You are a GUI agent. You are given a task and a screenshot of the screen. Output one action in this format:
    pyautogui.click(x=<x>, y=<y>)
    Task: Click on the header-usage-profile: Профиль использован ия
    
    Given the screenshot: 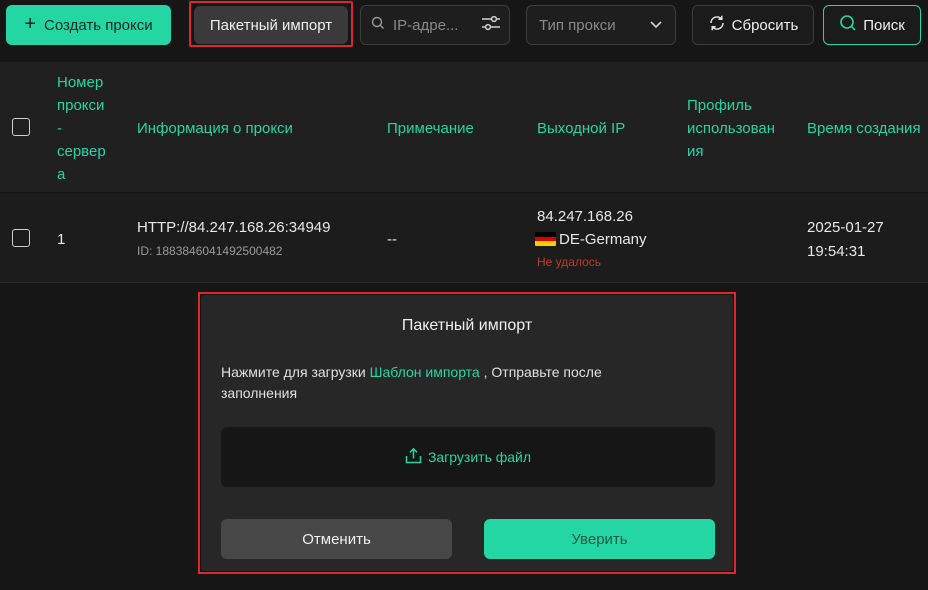 What is the action you would take?
    pyautogui.click(x=731, y=128)
    